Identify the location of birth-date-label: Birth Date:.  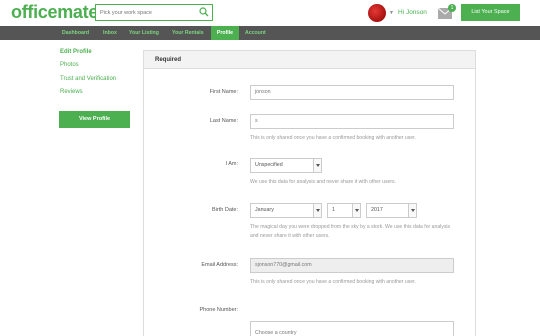
(225, 210).